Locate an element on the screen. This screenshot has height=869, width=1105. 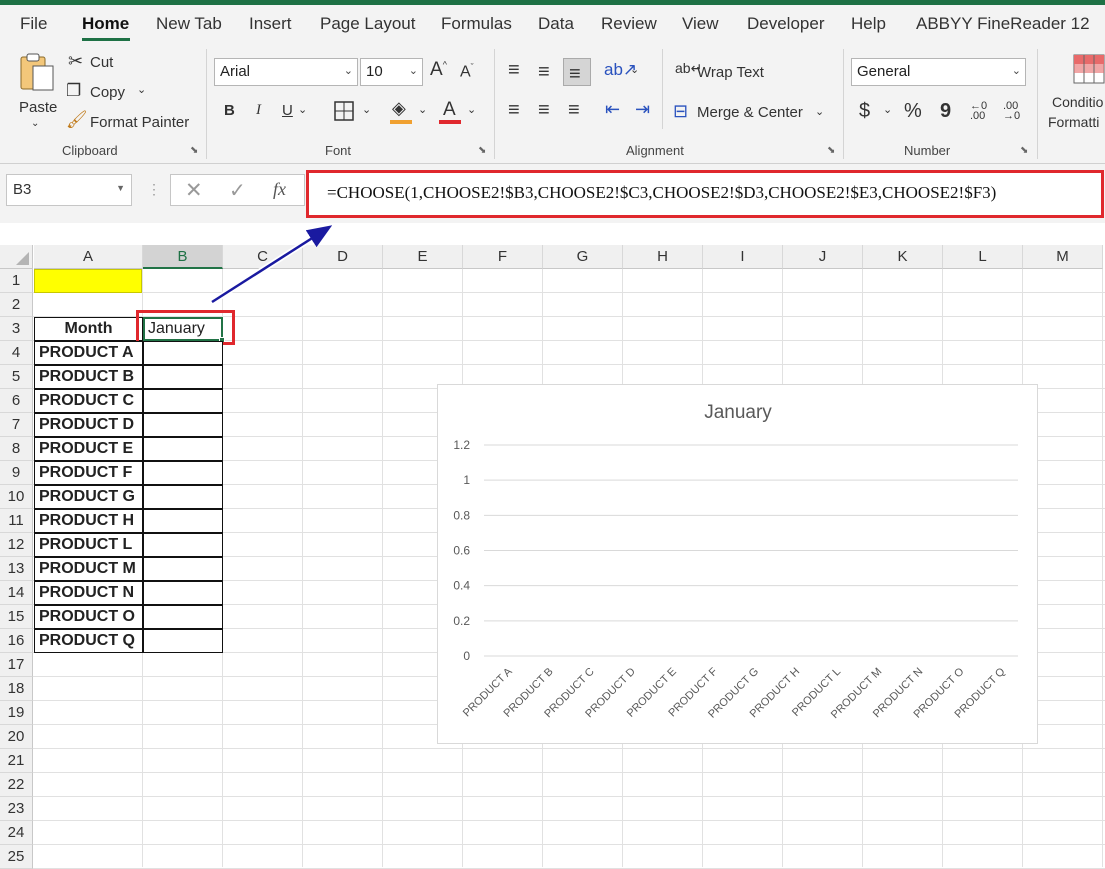
row-header-11: 11 is located at coordinates (16, 521).